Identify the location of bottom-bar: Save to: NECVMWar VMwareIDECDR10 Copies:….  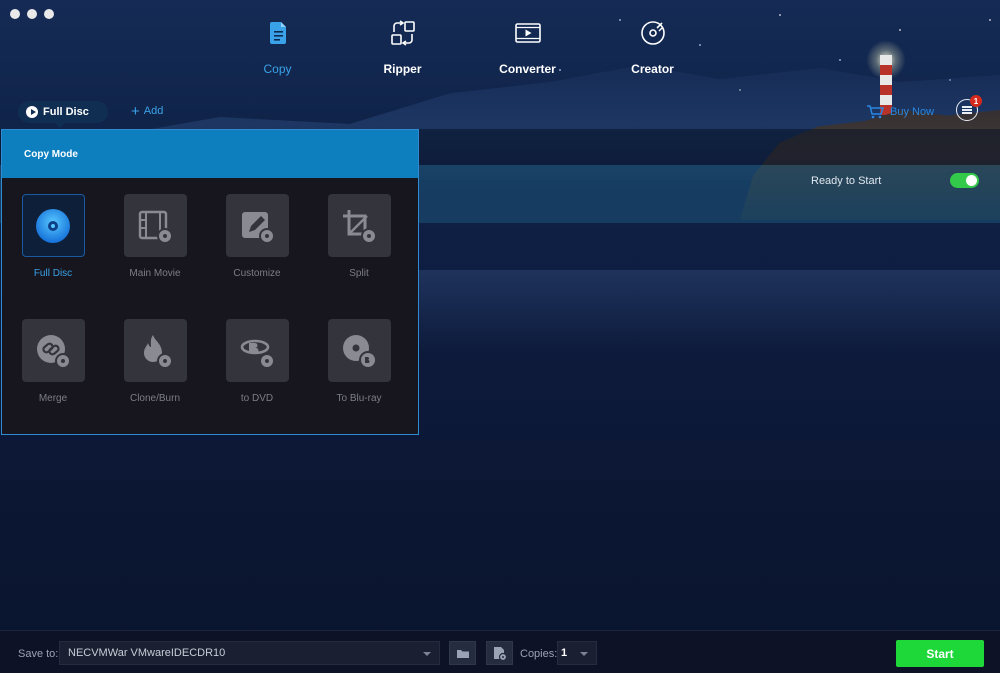
(500, 651).